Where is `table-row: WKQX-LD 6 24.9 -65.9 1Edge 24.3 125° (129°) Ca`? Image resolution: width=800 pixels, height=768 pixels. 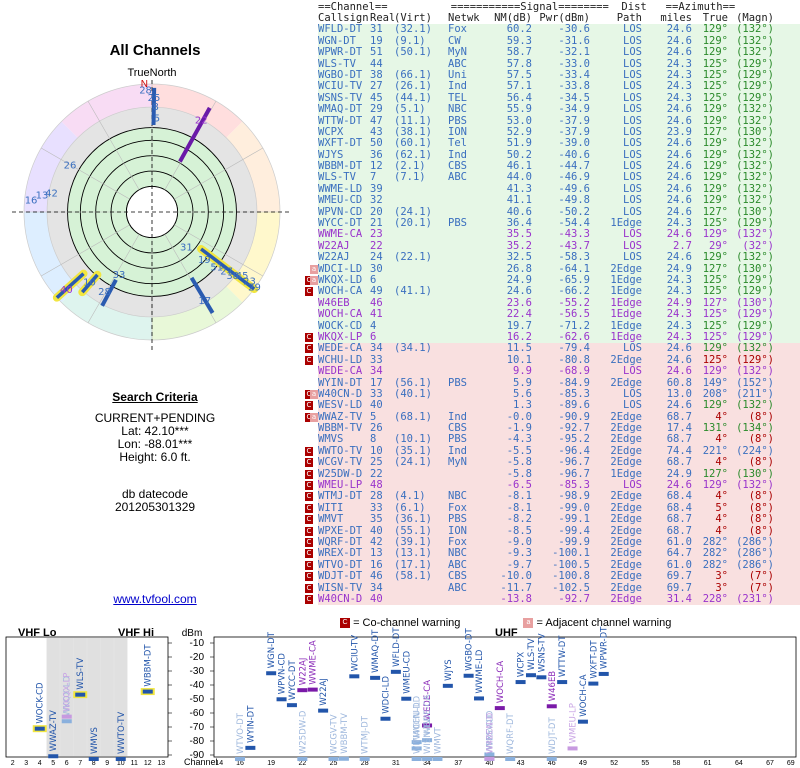
table-row: WKQX-LD 6 24.9 -65.9 1Edge 24.3 125° (129°) Ca is located at coordinates (552, 280).